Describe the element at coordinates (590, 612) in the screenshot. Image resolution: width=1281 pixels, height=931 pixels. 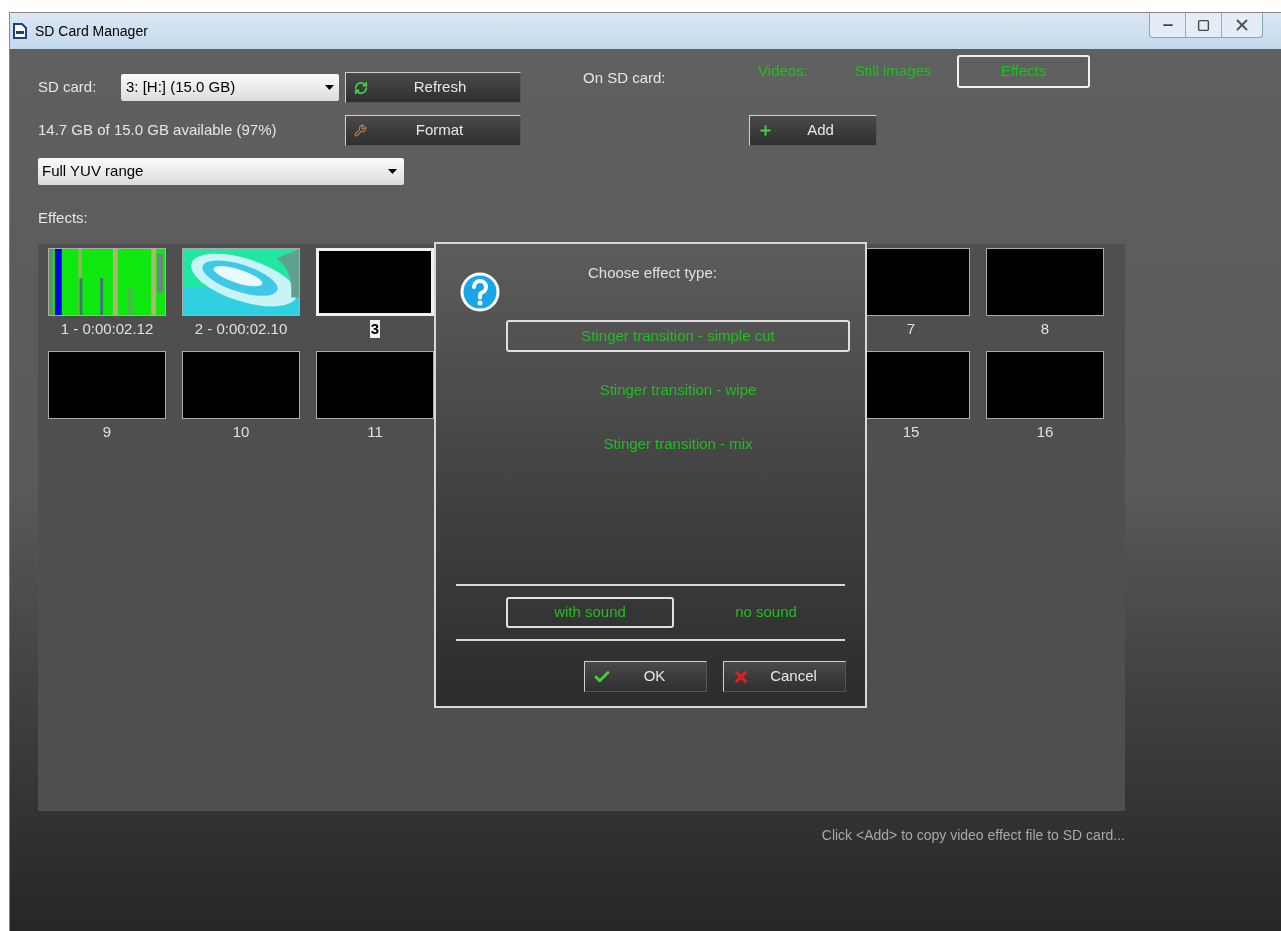
I see `sound-option: with sound` at that location.